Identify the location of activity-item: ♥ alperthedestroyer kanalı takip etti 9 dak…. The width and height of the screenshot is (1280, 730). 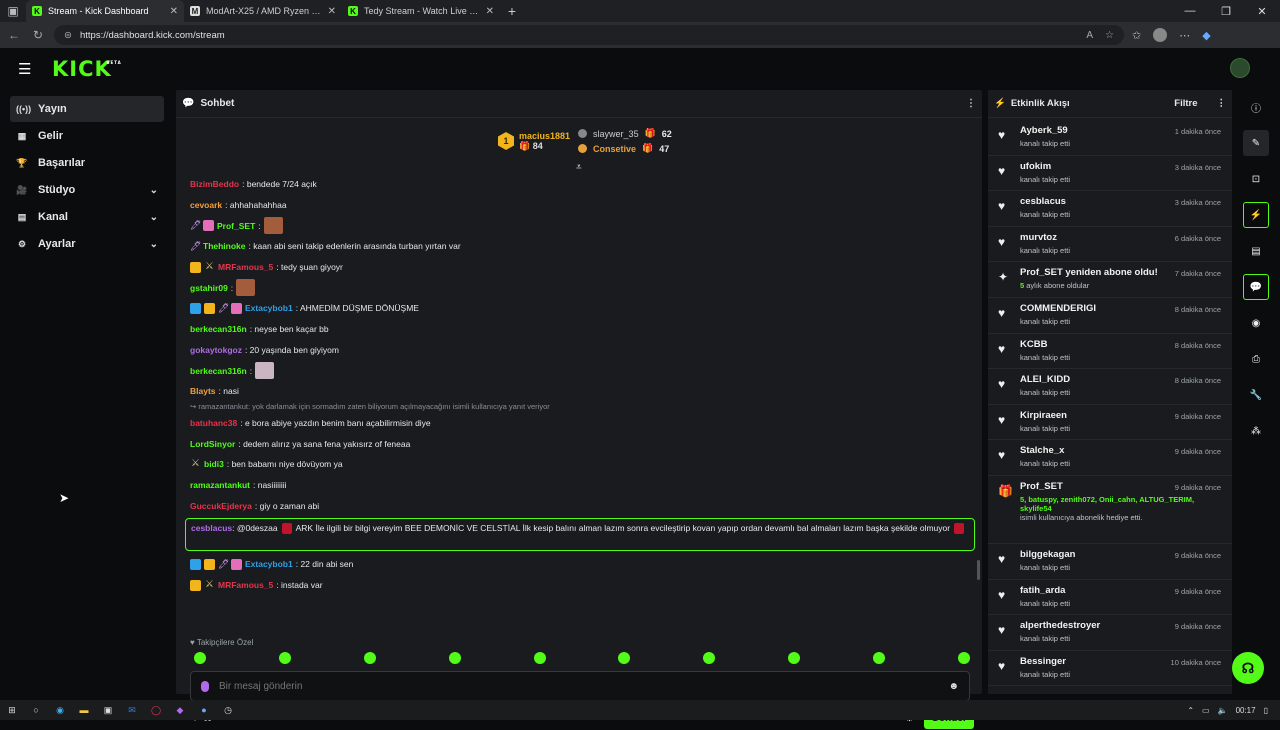
(1110, 633).